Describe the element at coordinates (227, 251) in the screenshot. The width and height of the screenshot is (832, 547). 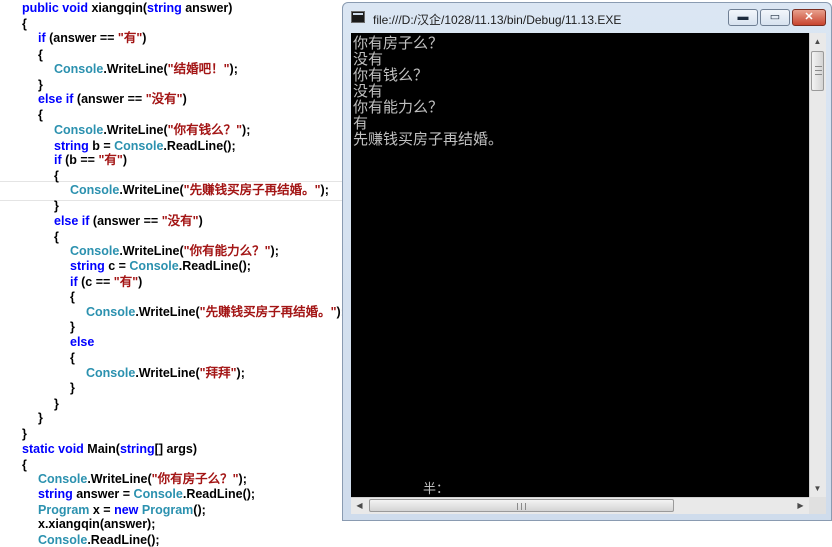
I see `code-token: "你有能力么？"` at that location.